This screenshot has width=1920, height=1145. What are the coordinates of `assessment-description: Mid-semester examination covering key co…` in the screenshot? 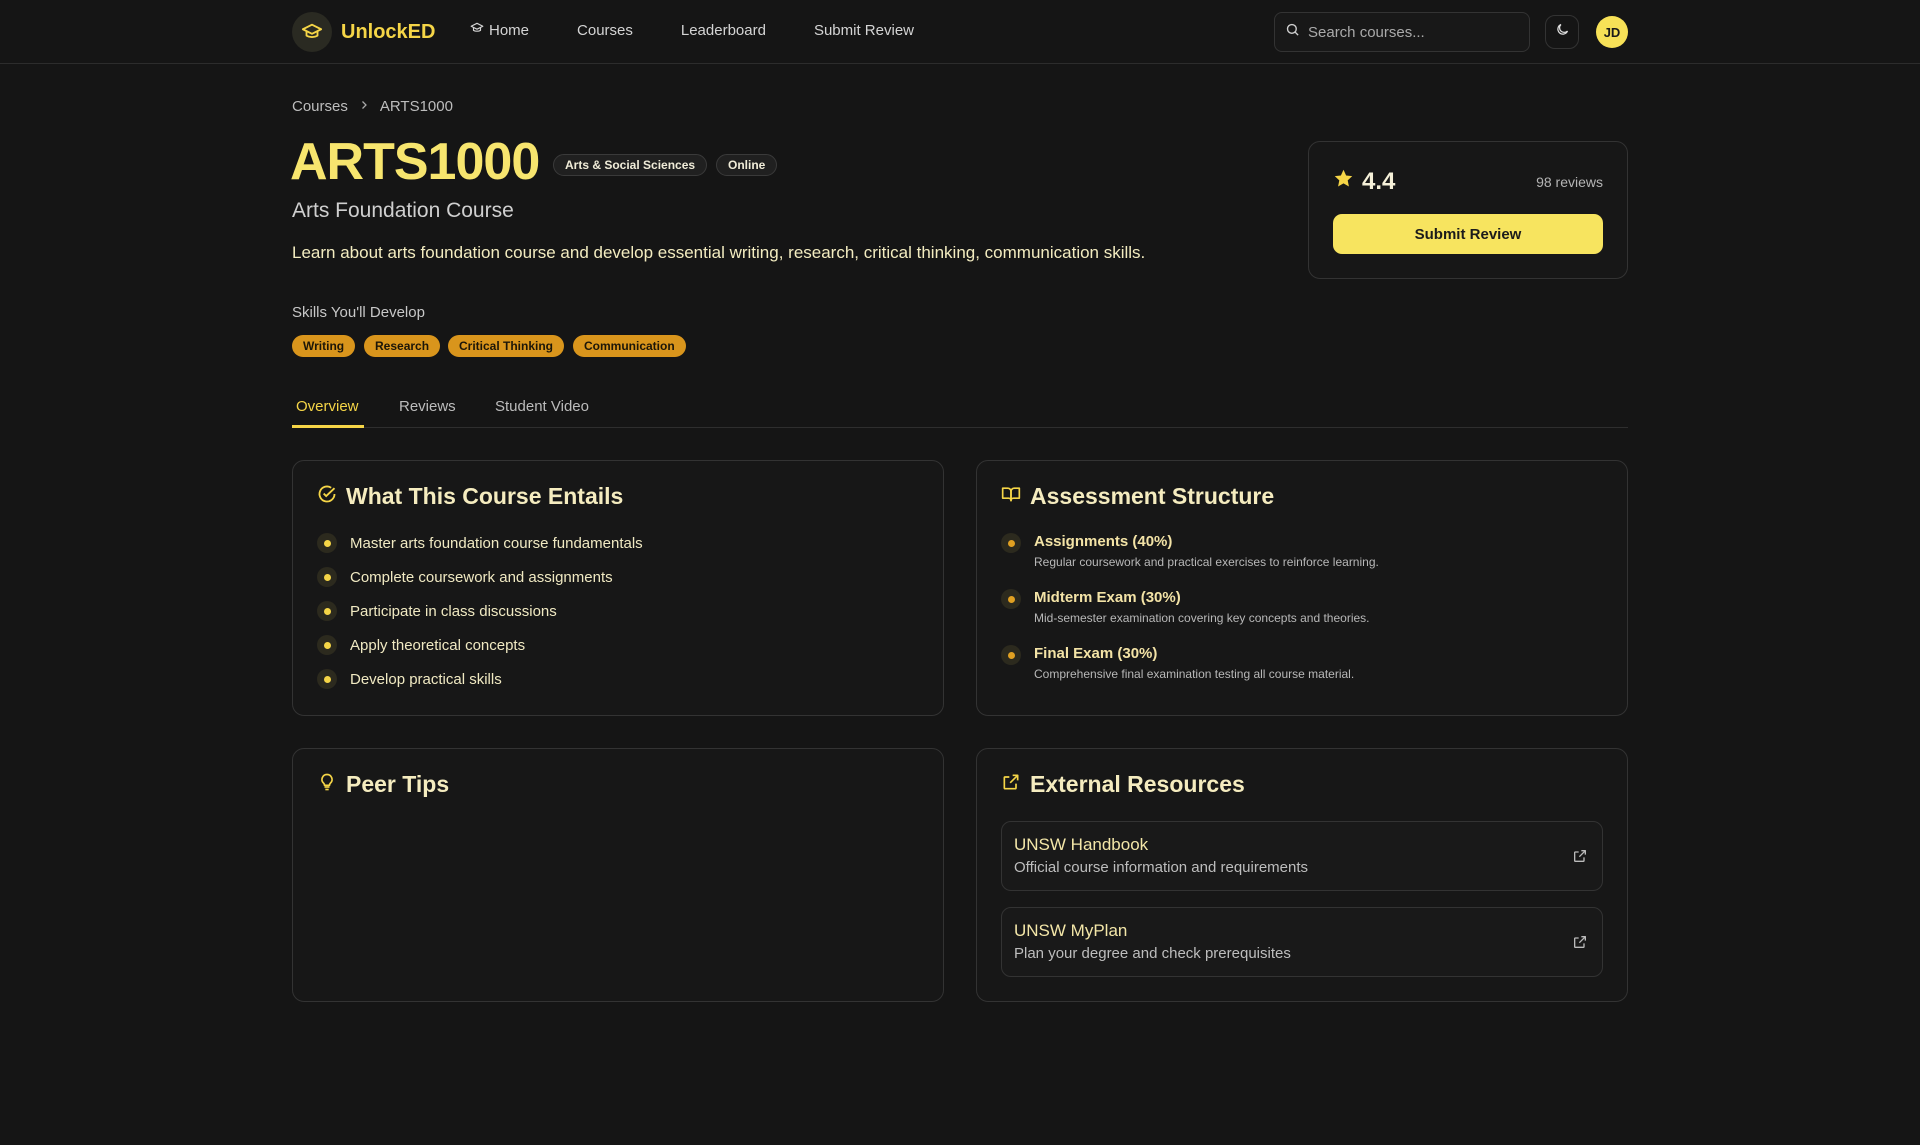 It's located at (1202, 618).